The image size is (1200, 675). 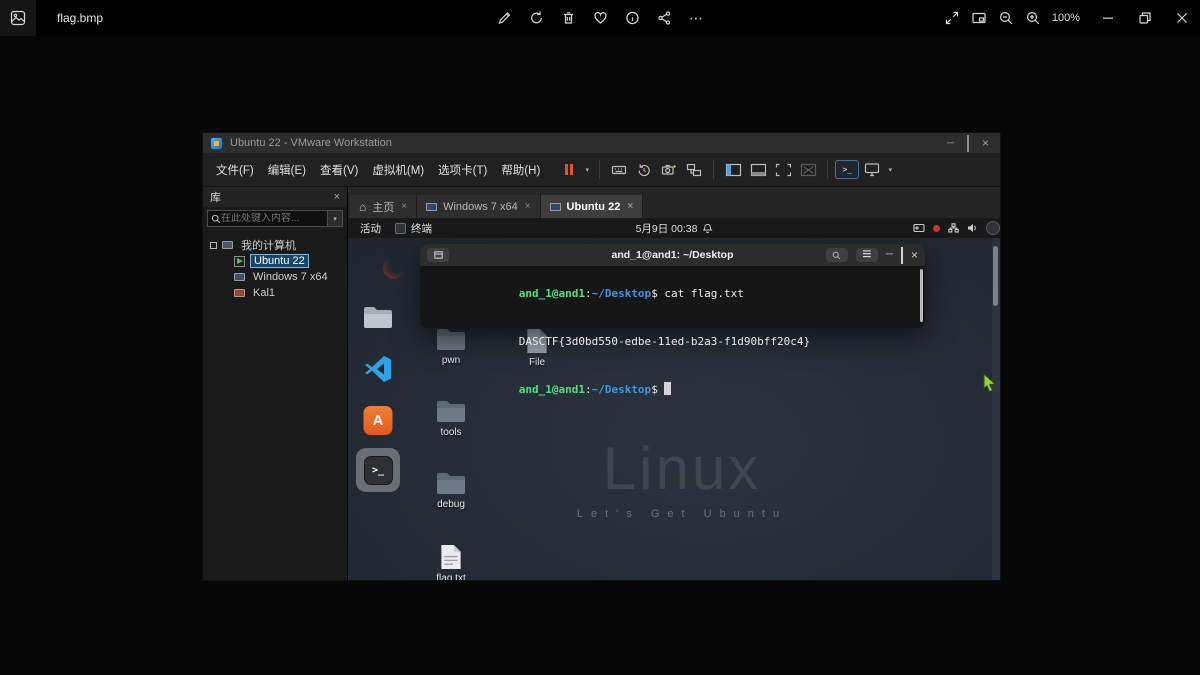 I want to click on vscode-icon, so click(x=378, y=369).